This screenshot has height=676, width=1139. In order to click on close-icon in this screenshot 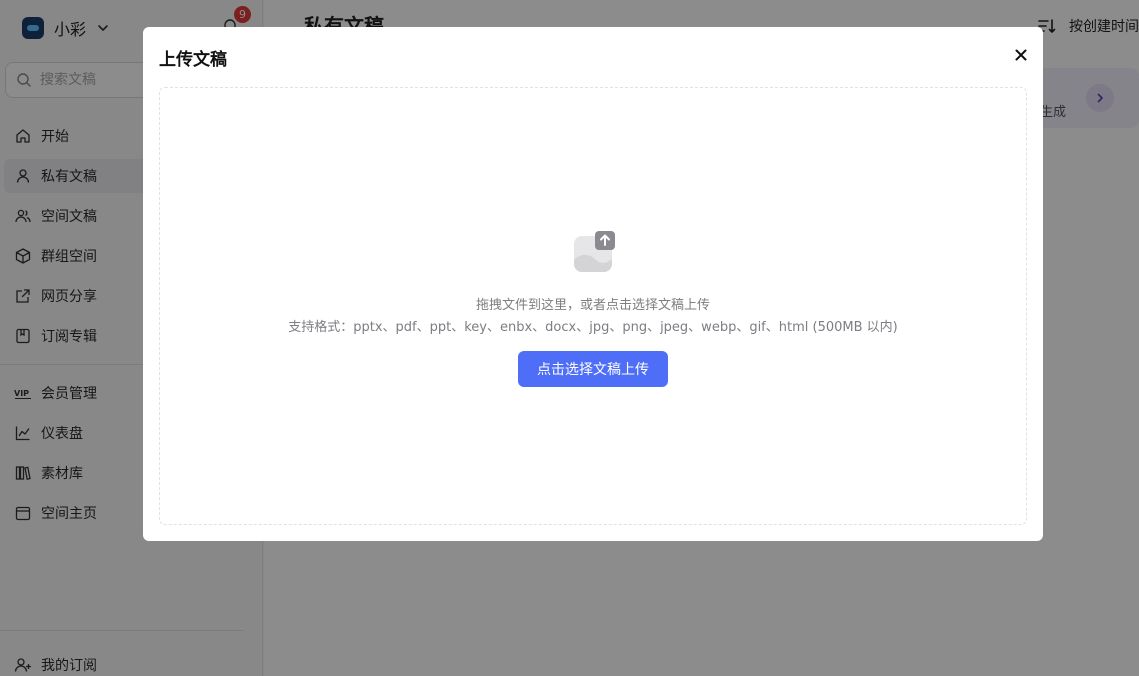, I will do `click(1021, 55)`.